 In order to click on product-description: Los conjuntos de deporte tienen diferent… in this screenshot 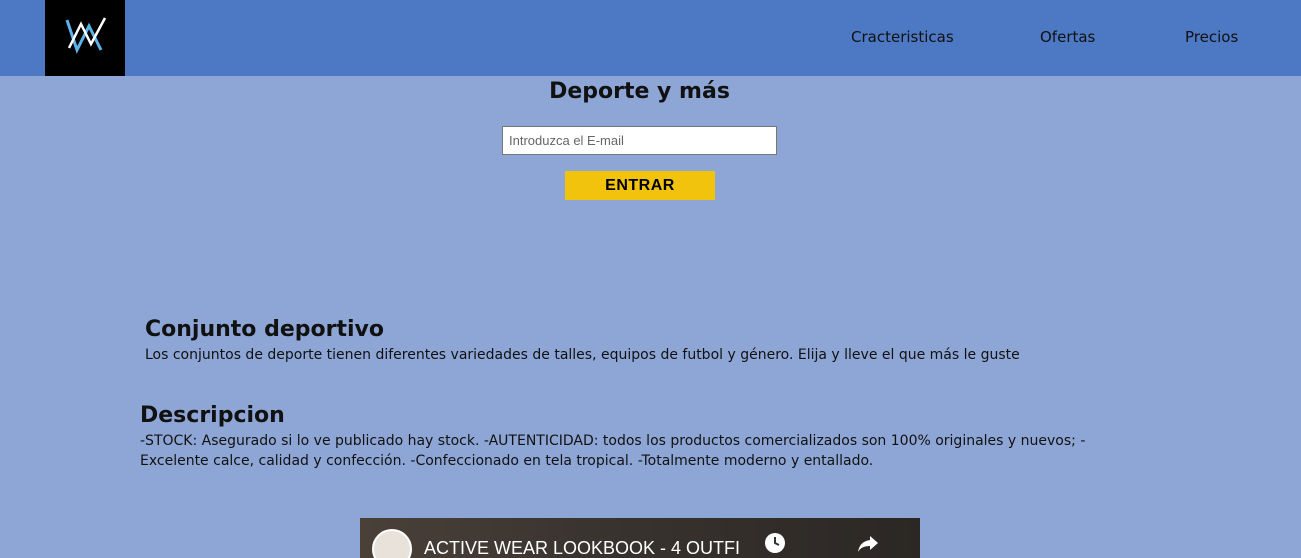, I will do `click(582, 355)`.